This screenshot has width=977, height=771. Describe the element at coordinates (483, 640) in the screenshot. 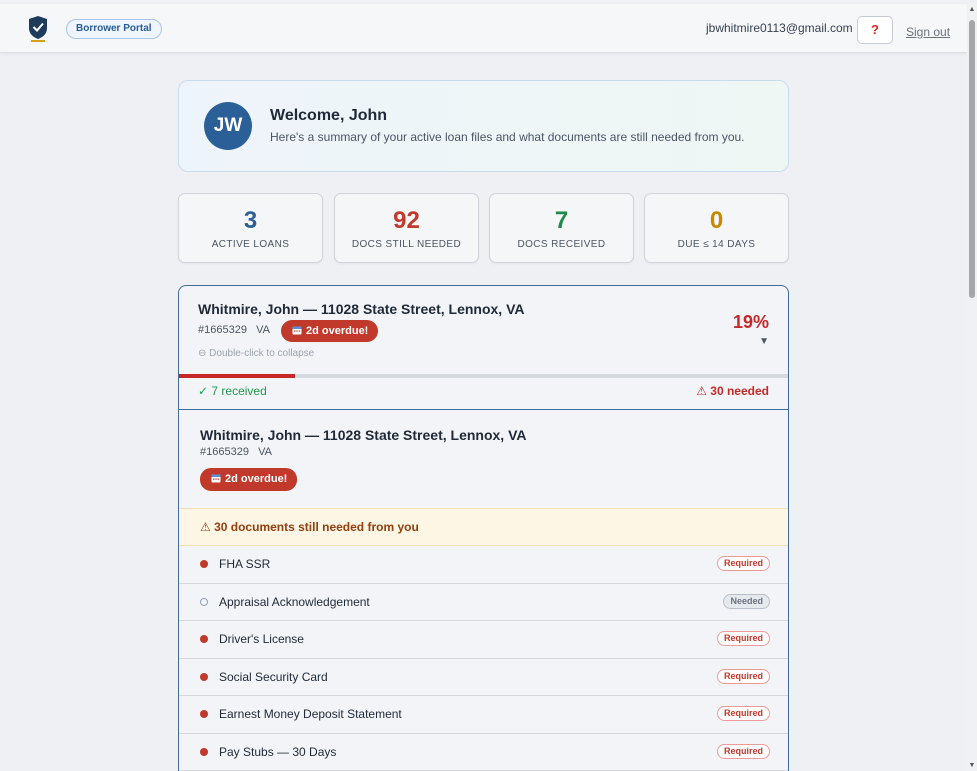

I see `list-item: Driver's License Required` at that location.